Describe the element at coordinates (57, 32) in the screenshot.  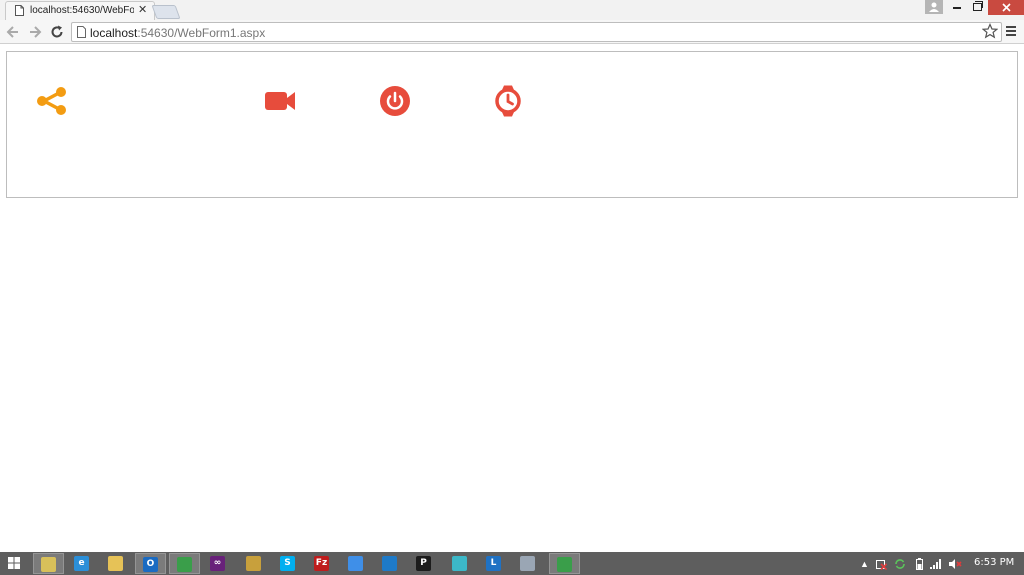
I see `reload-icon` at that location.